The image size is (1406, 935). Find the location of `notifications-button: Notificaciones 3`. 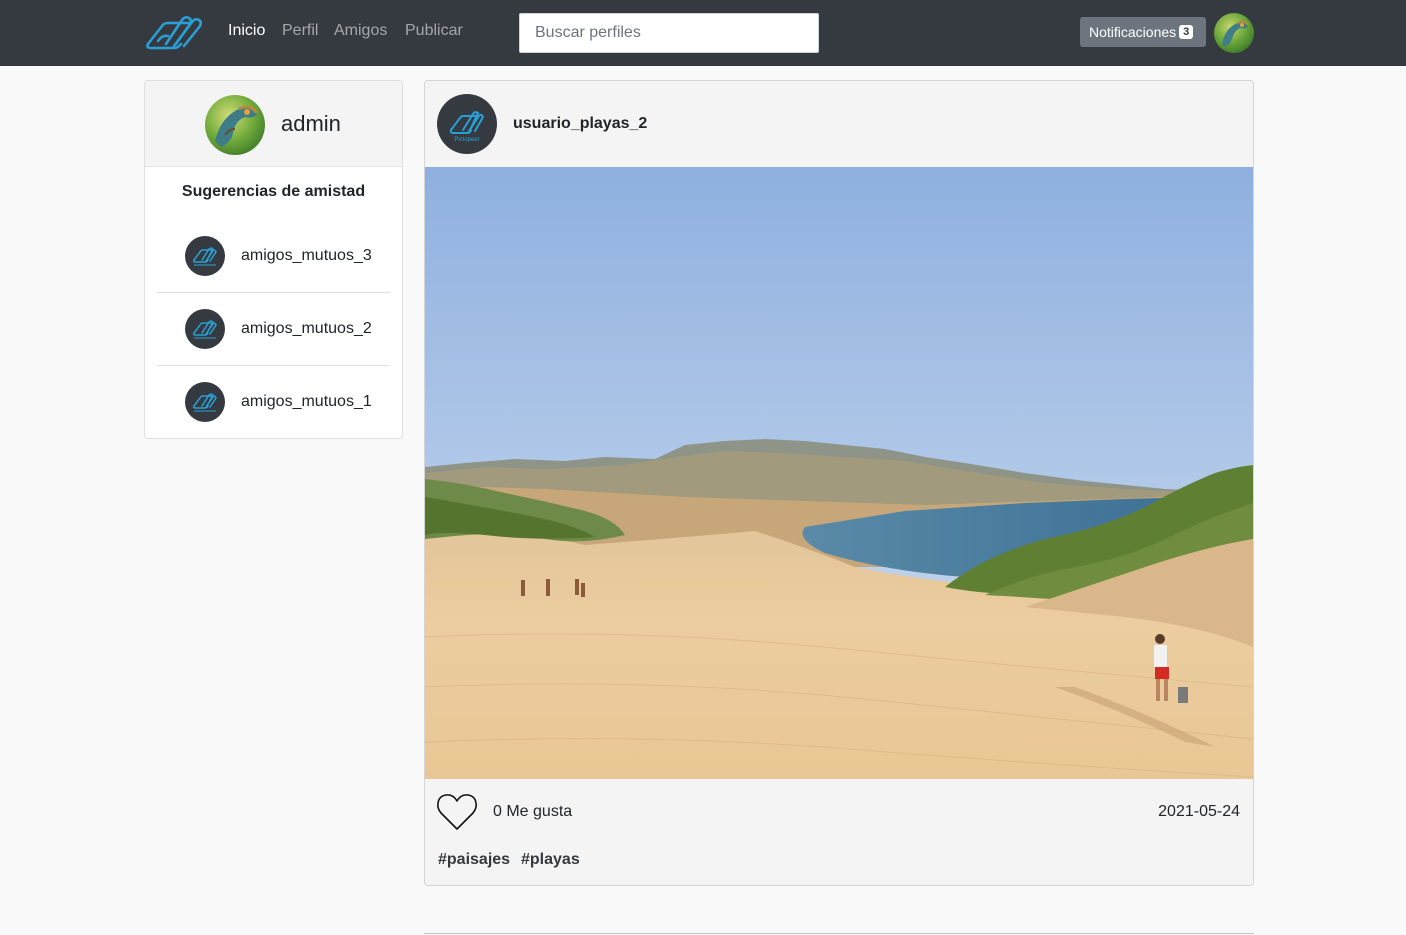

notifications-button: Notificaciones 3 is located at coordinates (1143, 32).